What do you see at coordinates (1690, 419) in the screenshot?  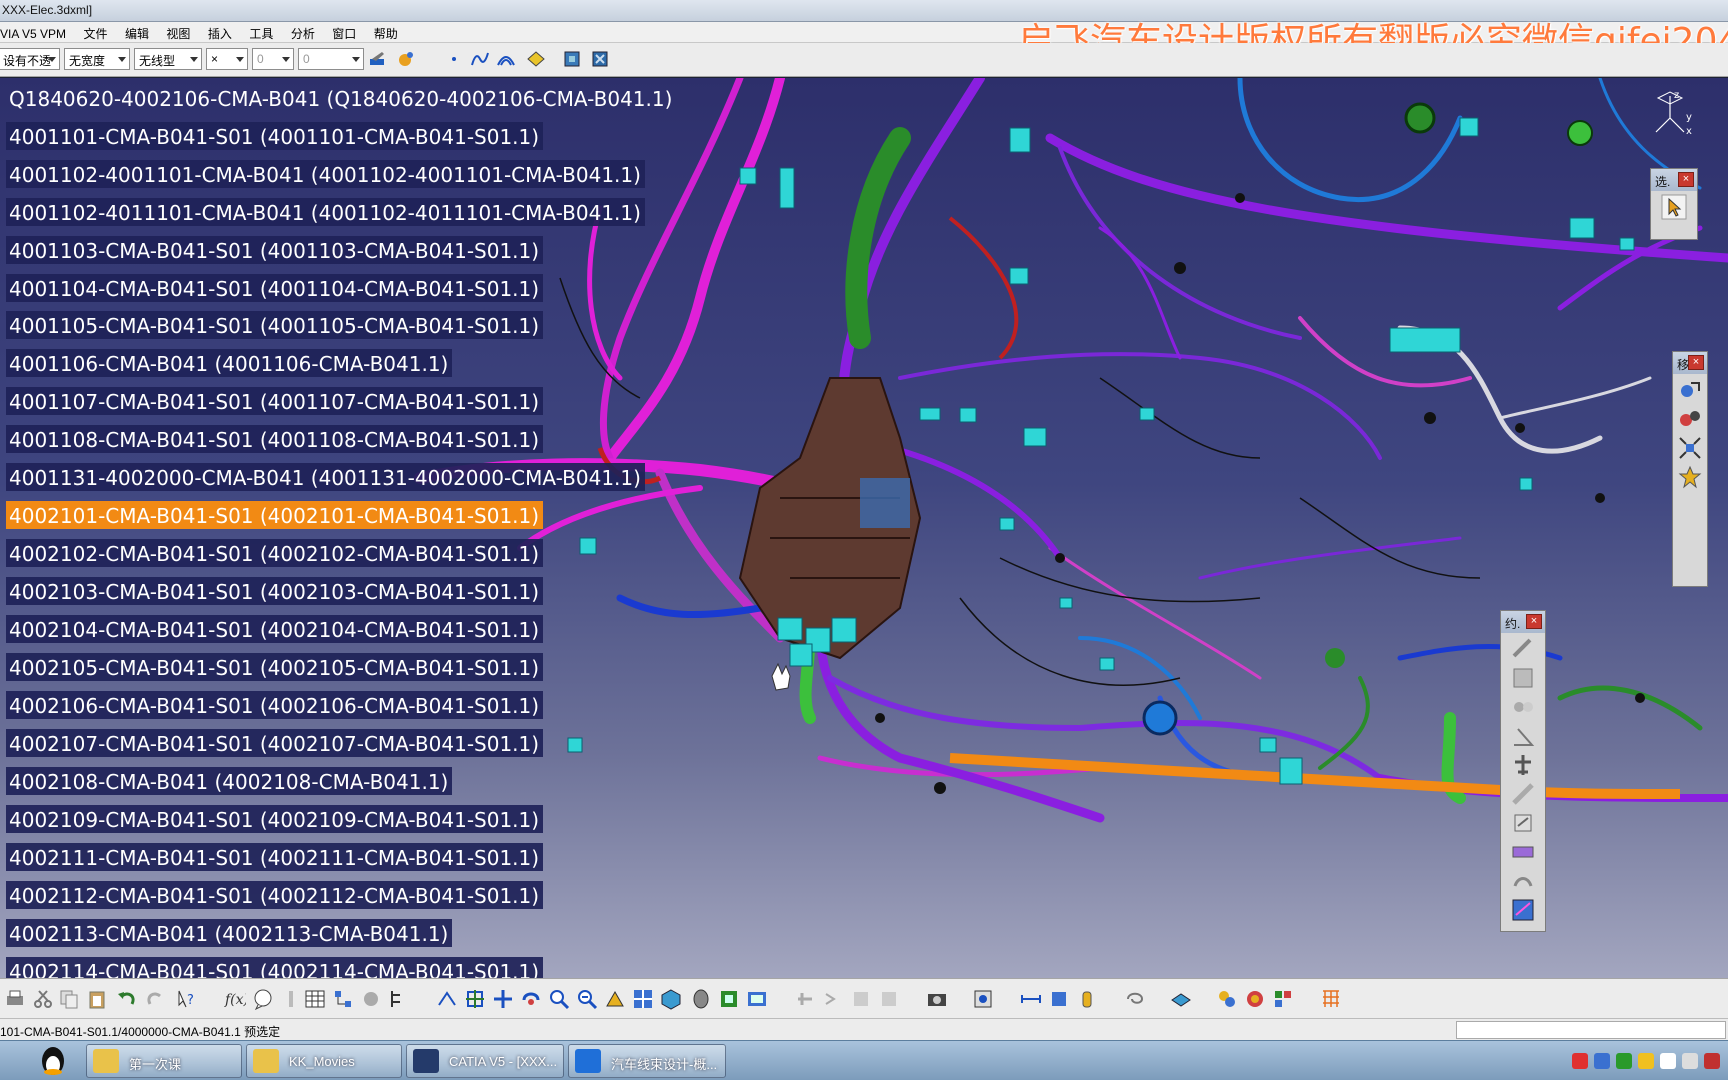 I see `snap-icon` at bounding box center [1690, 419].